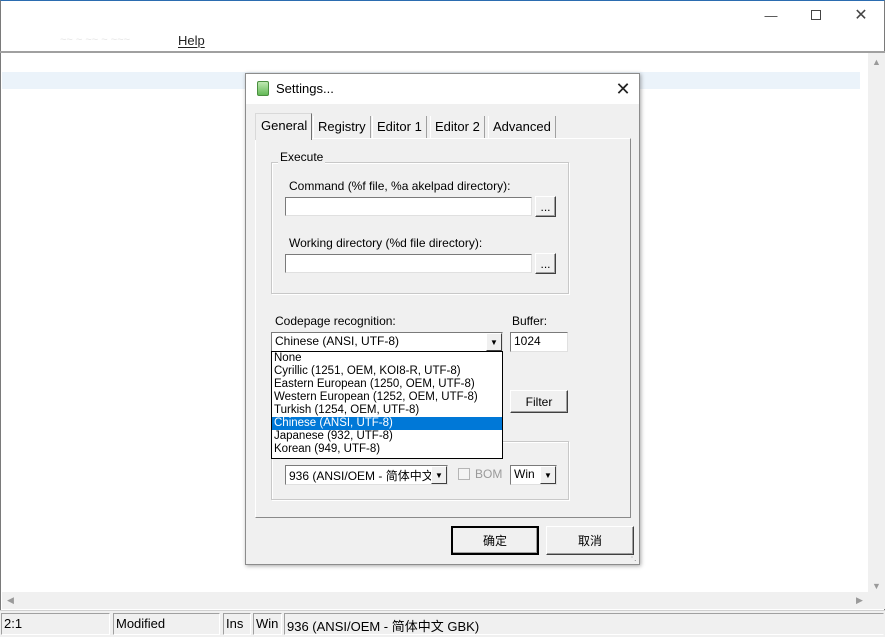  What do you see at coordinates (337, 341) in the screenshot?
I see `codepage-recognition-value: Chinese (ANSI, UTF-8)` at bounding box center [337, 341].